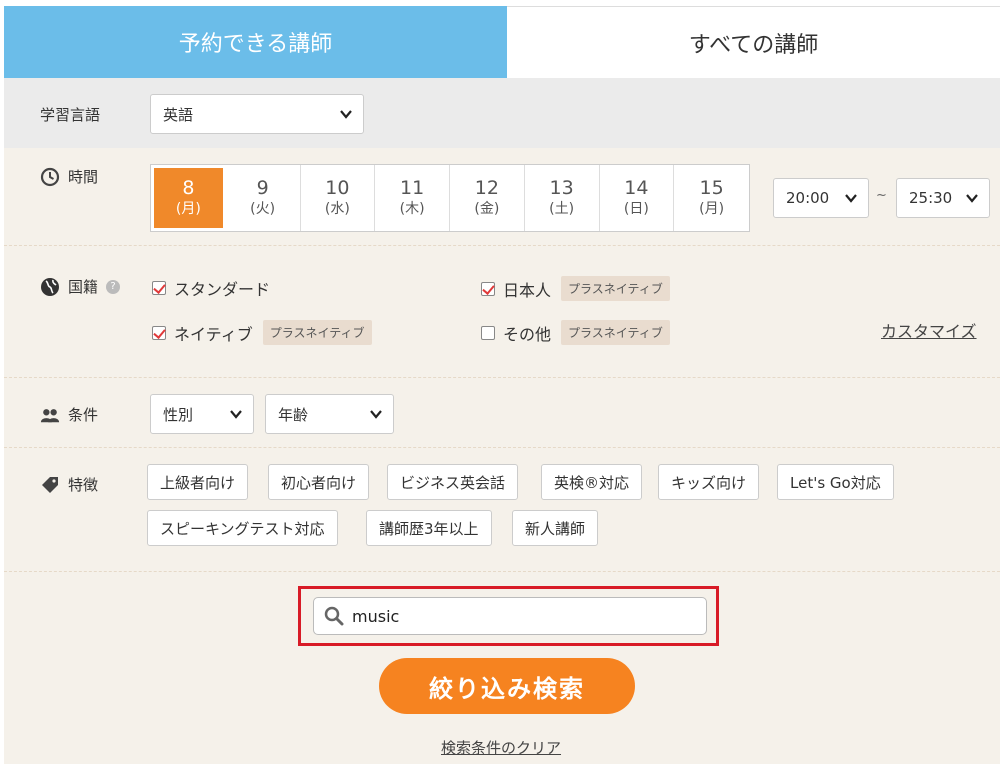 The image size is (1000, 764). I want to click on language-label-text: 学習言語, so click(70, 115).